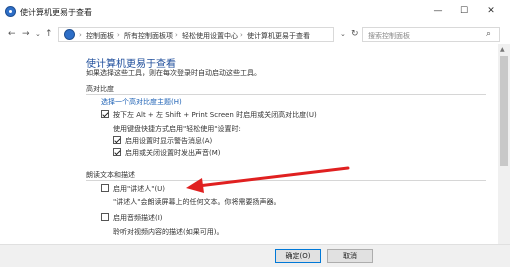 The image size is (510, 267). I want to click on refresh-icon: ↻, so click(355, 34).